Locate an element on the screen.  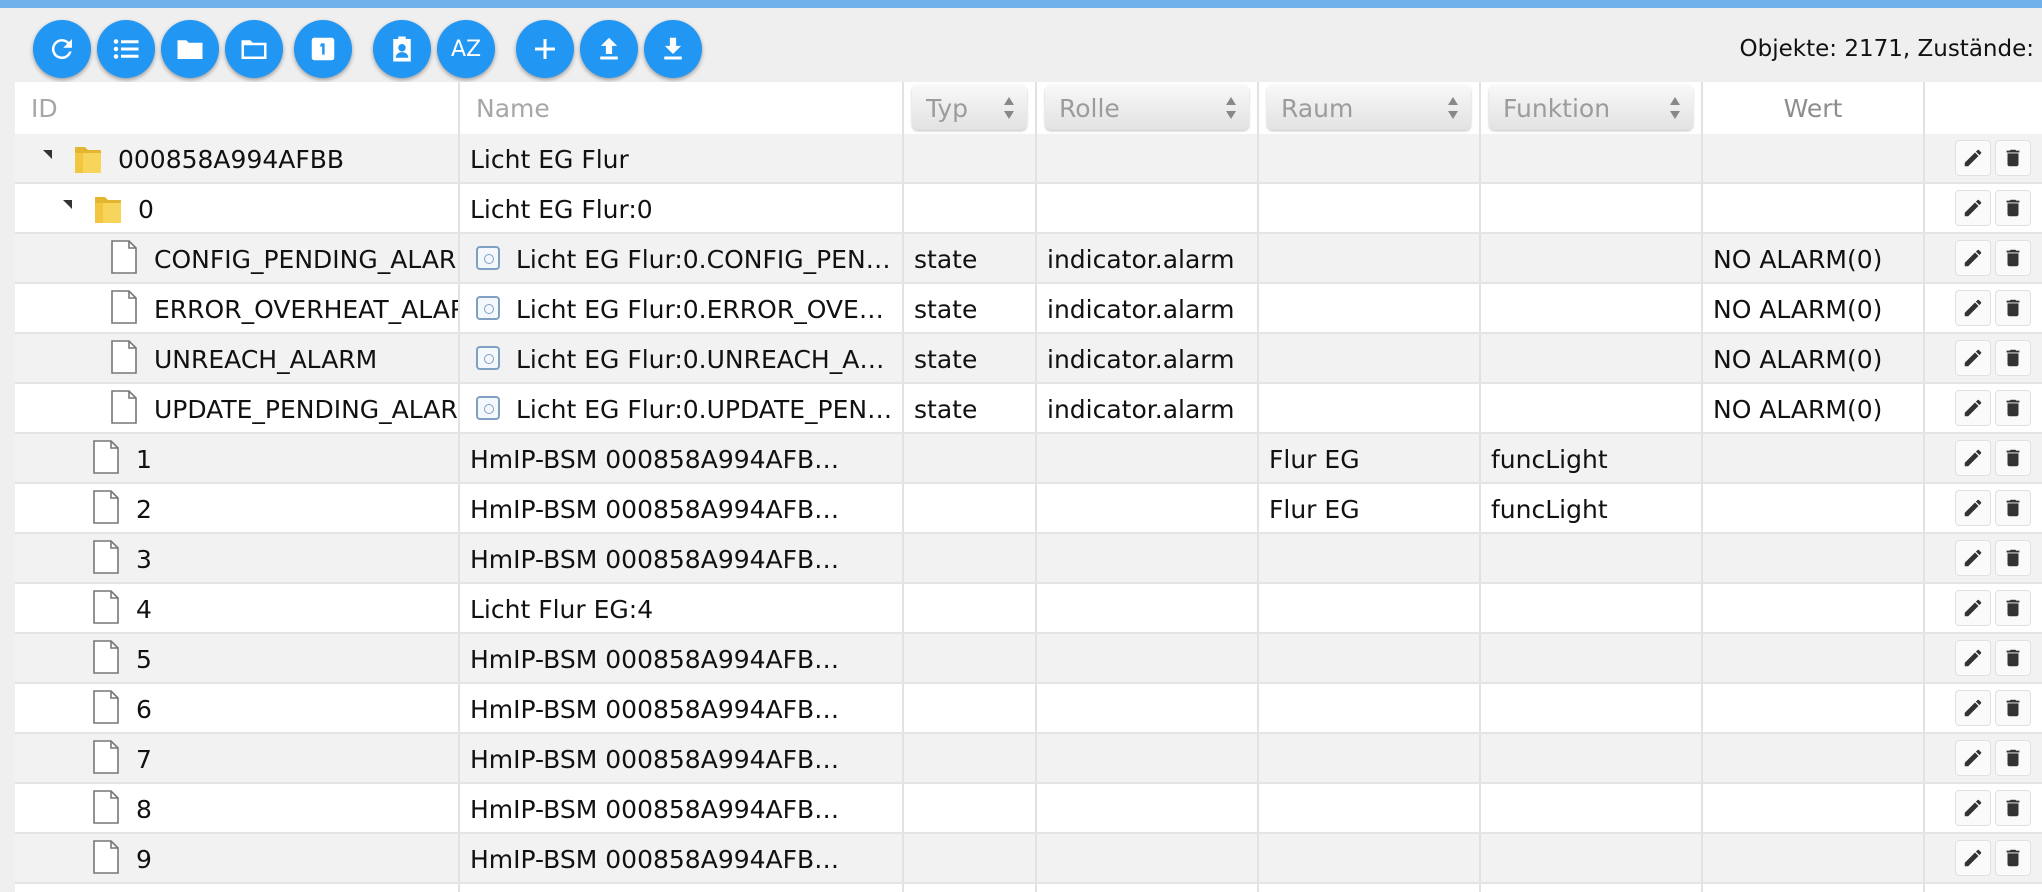
col-header-id: ID is located at coordinates (237, 108).